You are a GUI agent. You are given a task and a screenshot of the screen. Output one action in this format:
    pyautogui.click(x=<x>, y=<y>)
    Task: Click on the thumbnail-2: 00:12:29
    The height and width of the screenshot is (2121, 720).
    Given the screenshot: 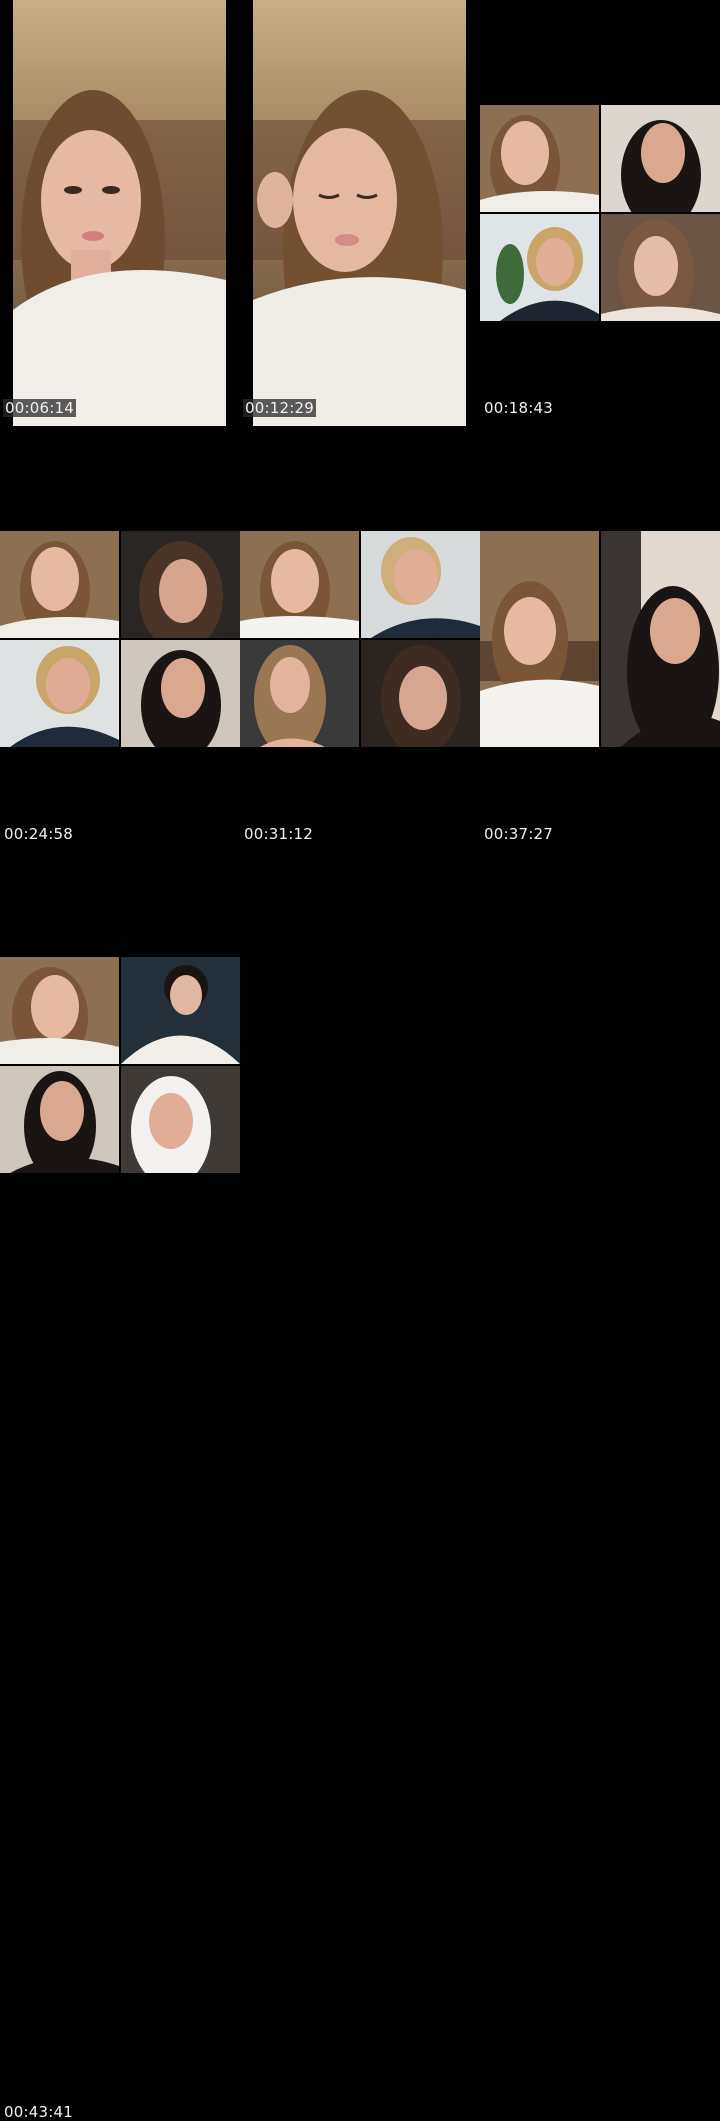 What is the action you would take?
    pyautogui.click(x=360, y=213)
    